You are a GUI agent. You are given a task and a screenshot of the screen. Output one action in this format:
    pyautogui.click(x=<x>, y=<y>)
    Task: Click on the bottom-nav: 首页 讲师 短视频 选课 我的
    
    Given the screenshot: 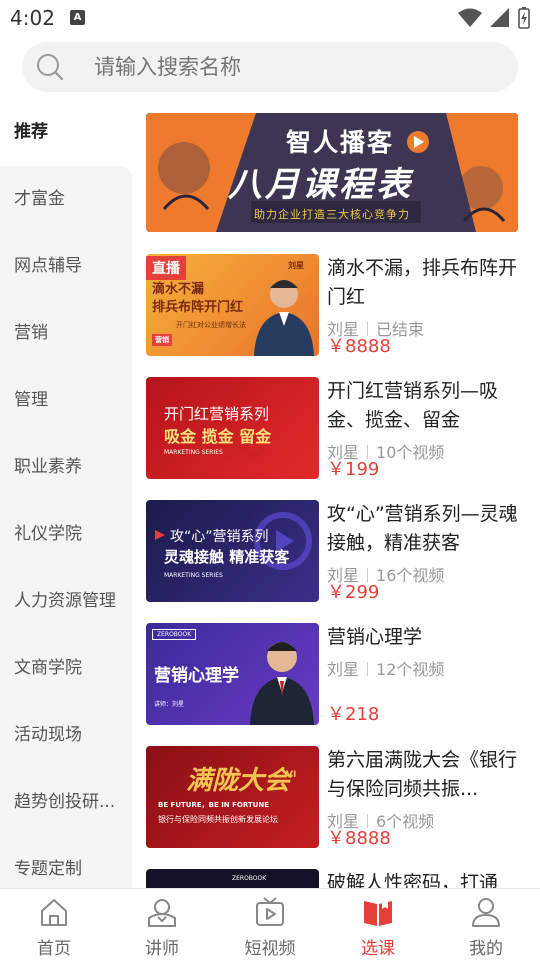 What is the action you would take?
    pyautogui.click(x=270, y=924)
    